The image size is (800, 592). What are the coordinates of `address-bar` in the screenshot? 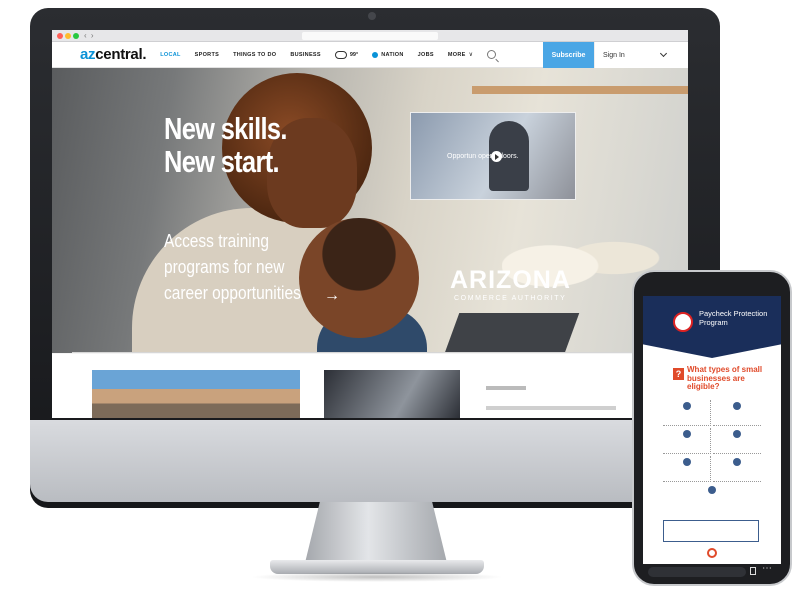 It's located at (370, 36).